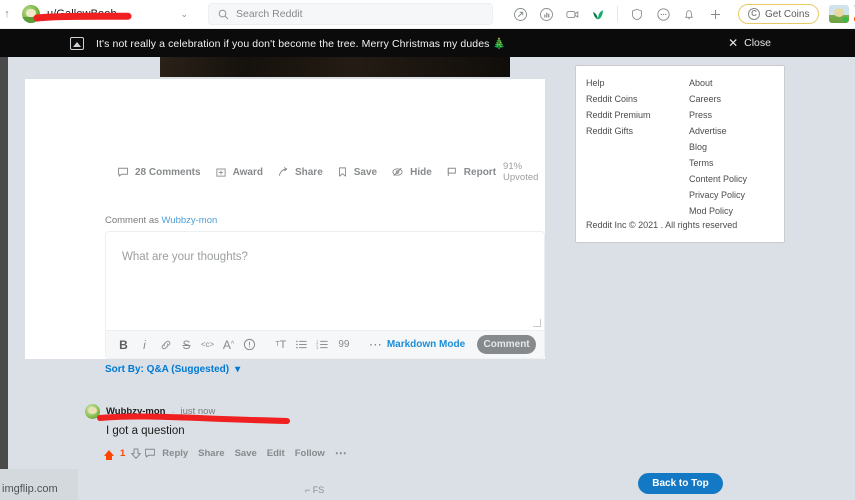  Describe the element at coordinates (506, 344) in the screenshot. I see `submit-comment-button: Comment` at that location.